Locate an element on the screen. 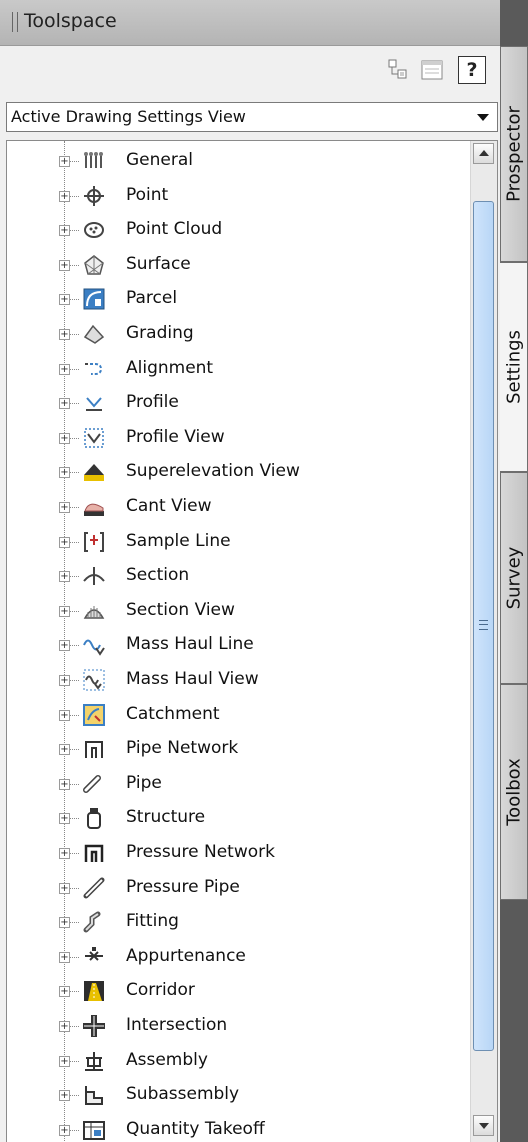 The height and width of the screenshot is (1142, 528). tree-item-label: Surface is located at coordinates (158, 263).